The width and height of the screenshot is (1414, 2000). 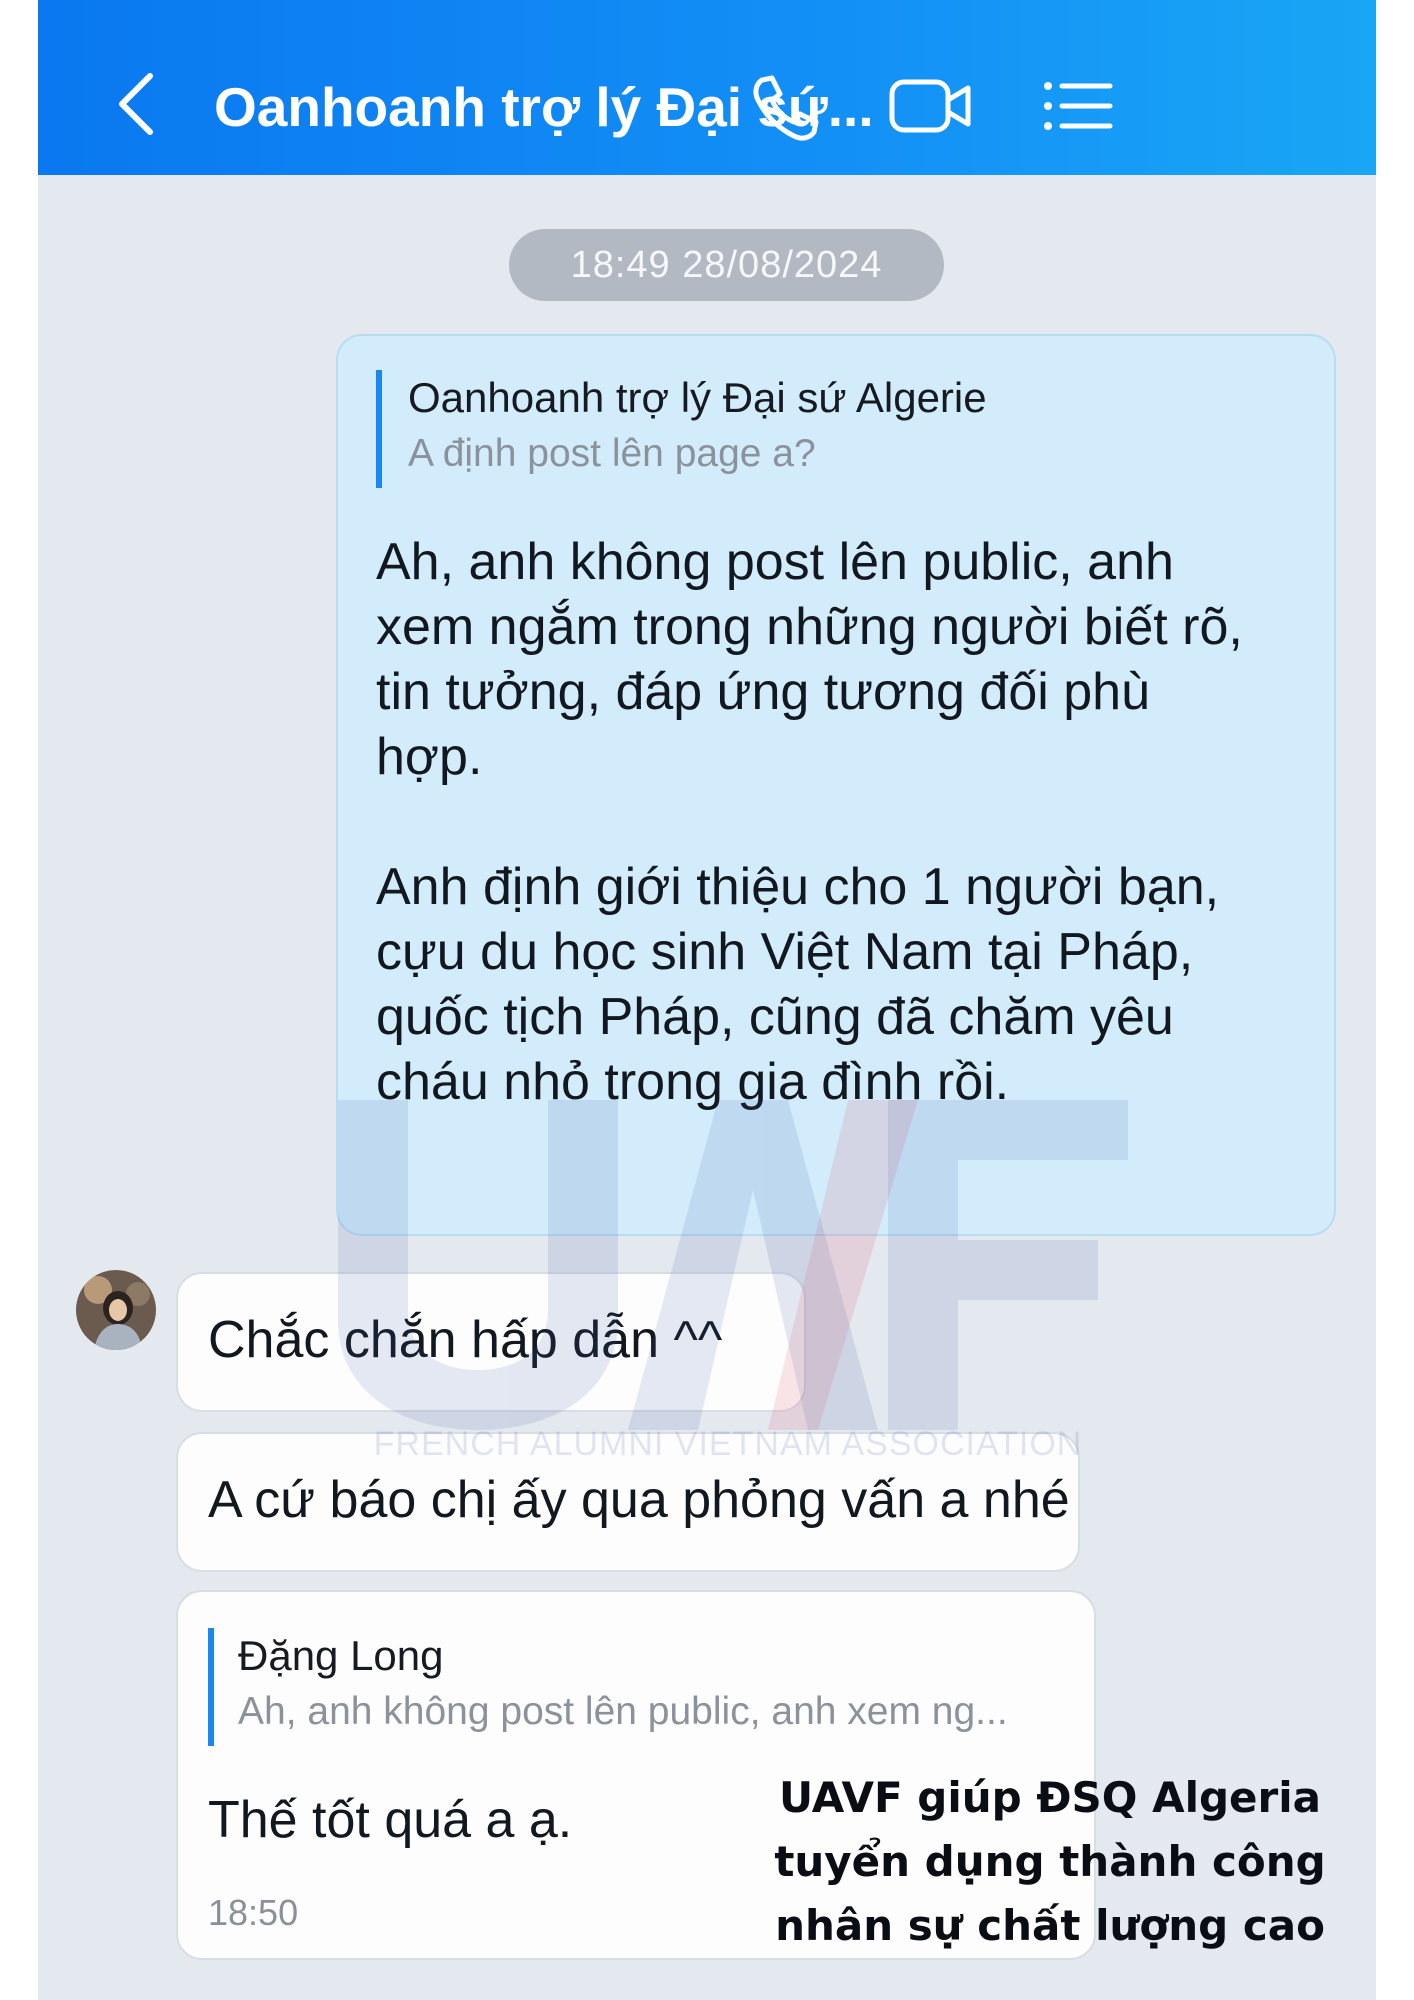 I want to click on menu-button, so click(x=1078, y=106).